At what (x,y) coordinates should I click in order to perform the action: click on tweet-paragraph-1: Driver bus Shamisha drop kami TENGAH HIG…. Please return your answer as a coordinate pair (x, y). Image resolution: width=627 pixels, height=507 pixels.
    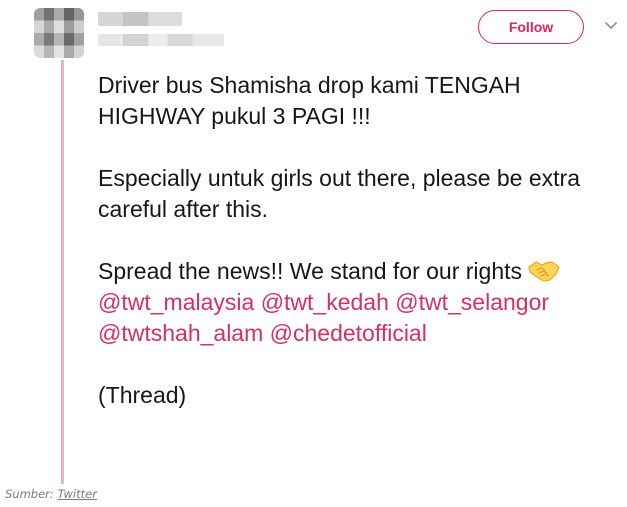
    Looking at the image, I should click on (309, 100).